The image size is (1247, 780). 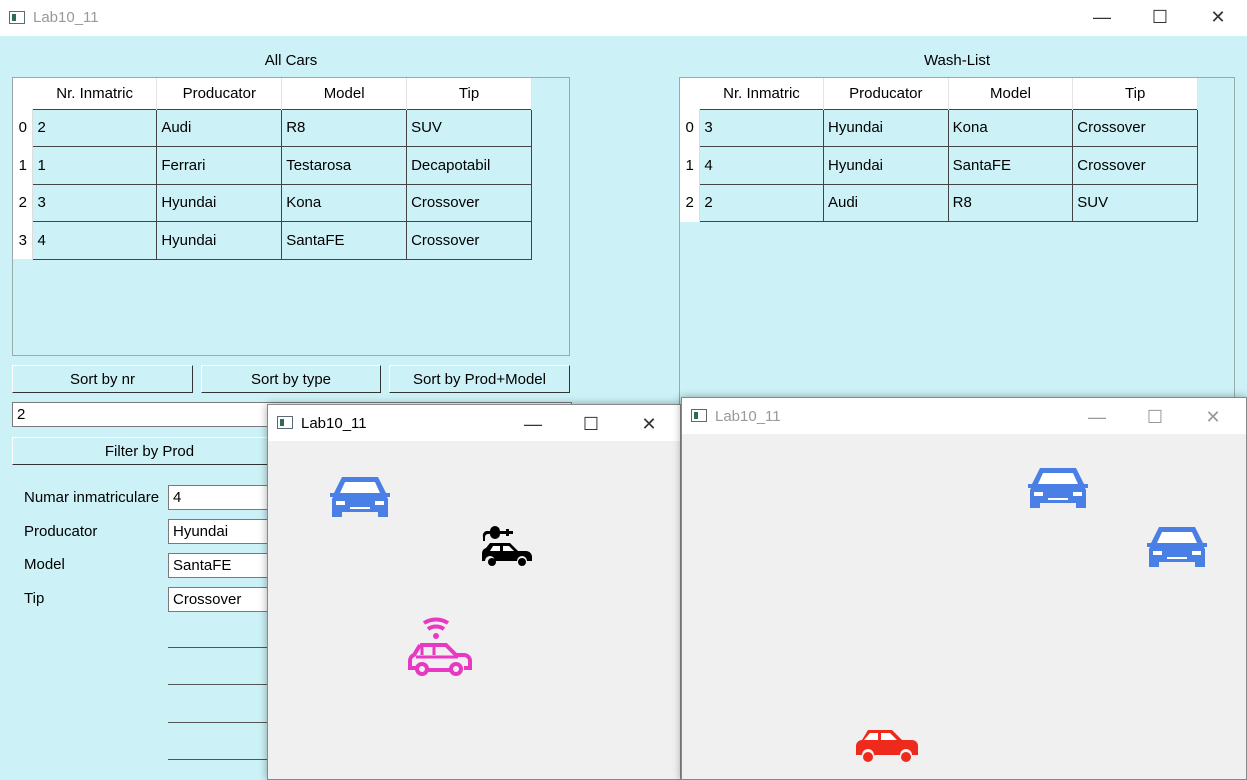 What do you see at coordinates (469, 165) in the screenshot?
I see `table-cell: Decapotabil` at bounding box center [469, 165].